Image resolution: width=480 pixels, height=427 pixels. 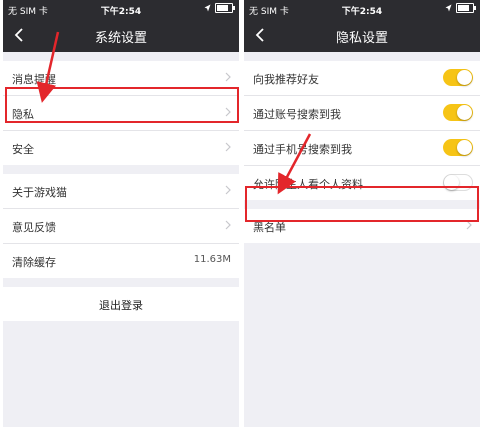 I want to click on nav-bar: 系统设置, so click(x=121, y=35).